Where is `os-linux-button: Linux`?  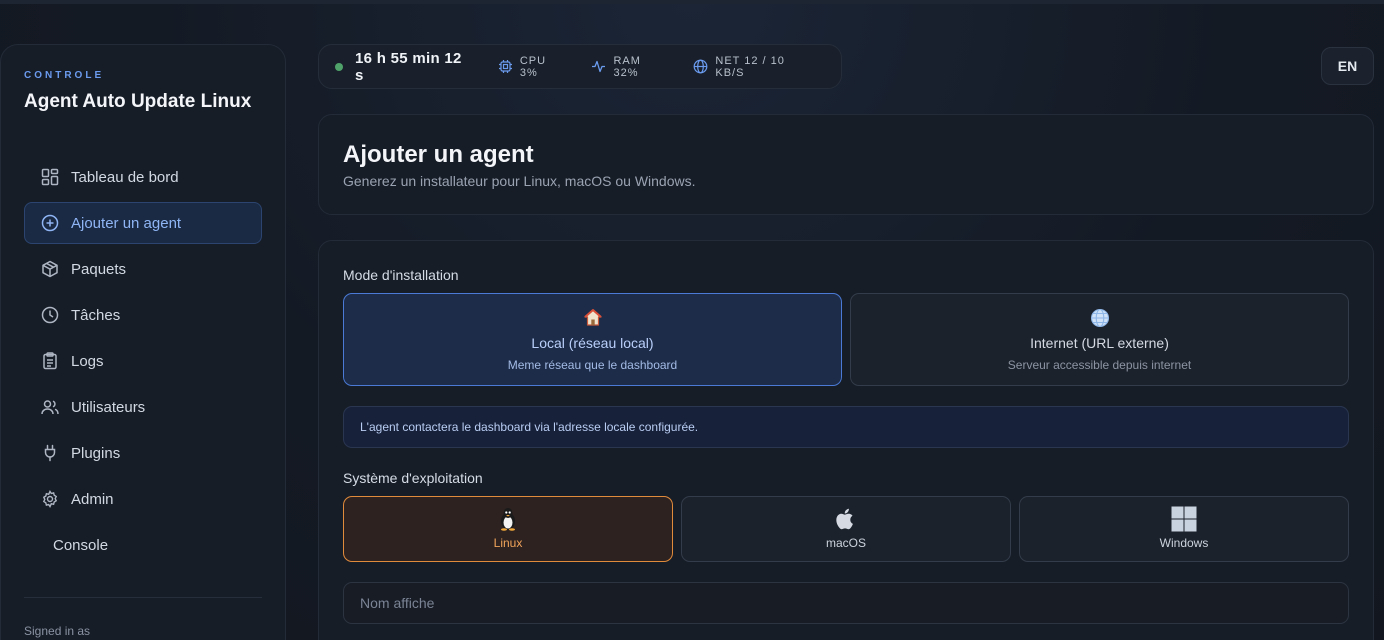
os-linux-button: Linux is located at coordinates (508, 529).